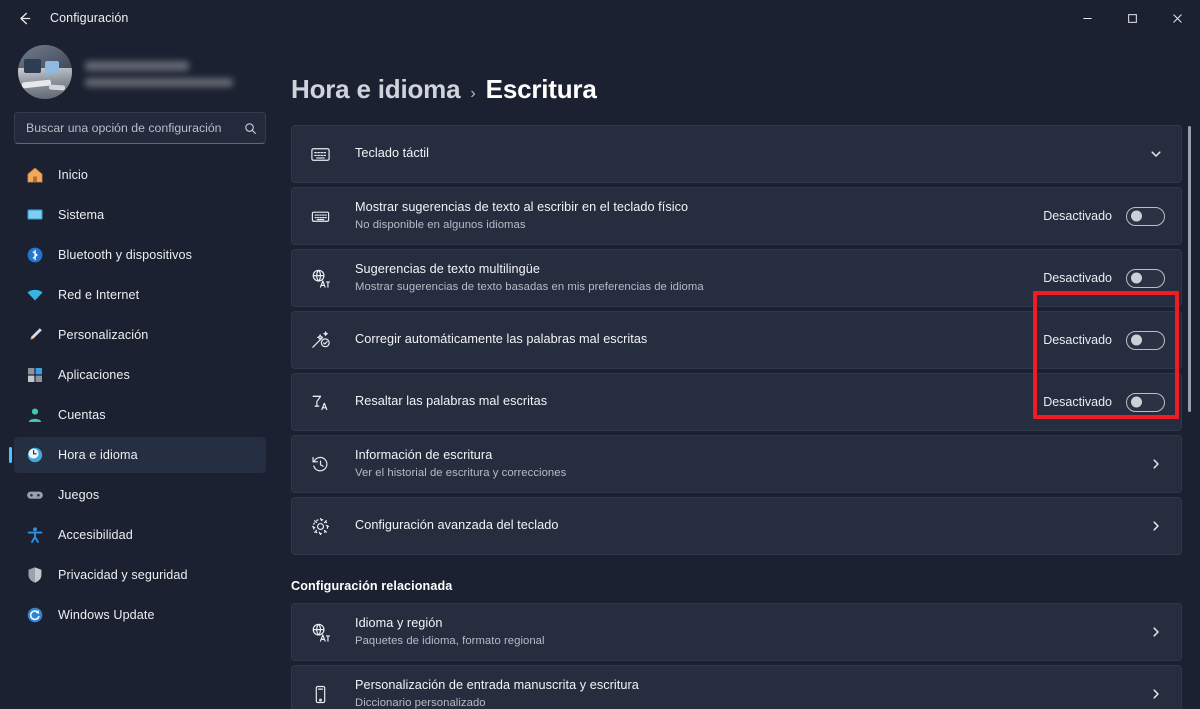  Describe the element at coordinates (35, 455) in the screenshot. I see `clock-globe-icon` at that location.